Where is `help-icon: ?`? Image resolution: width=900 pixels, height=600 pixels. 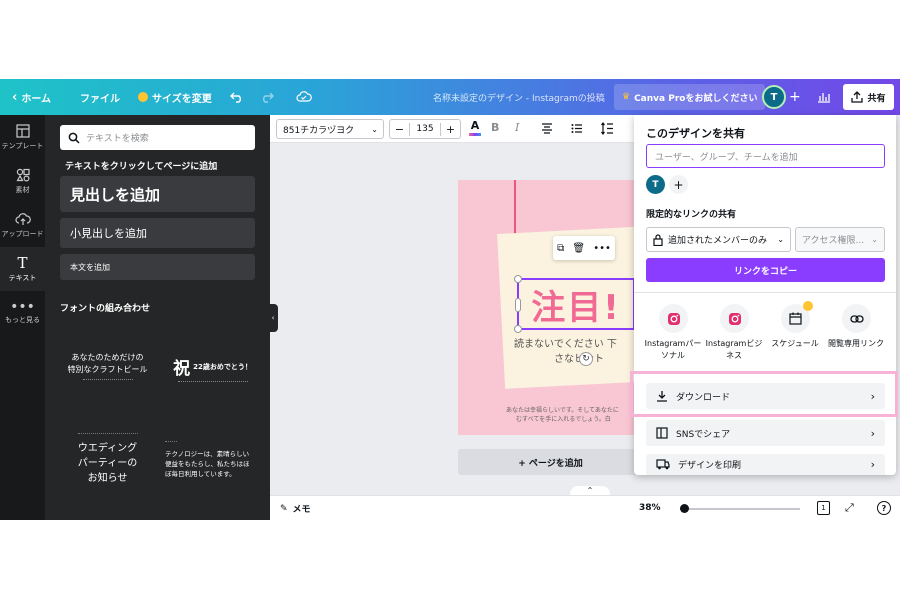
help-icon: ? is located at coordinates (884, 508).